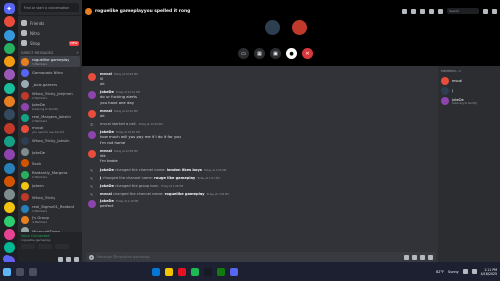  What do you see at coordinates (77, 53) in the screenshot?
I see `add-dm-icon: +` at bounding box center [77, 53].